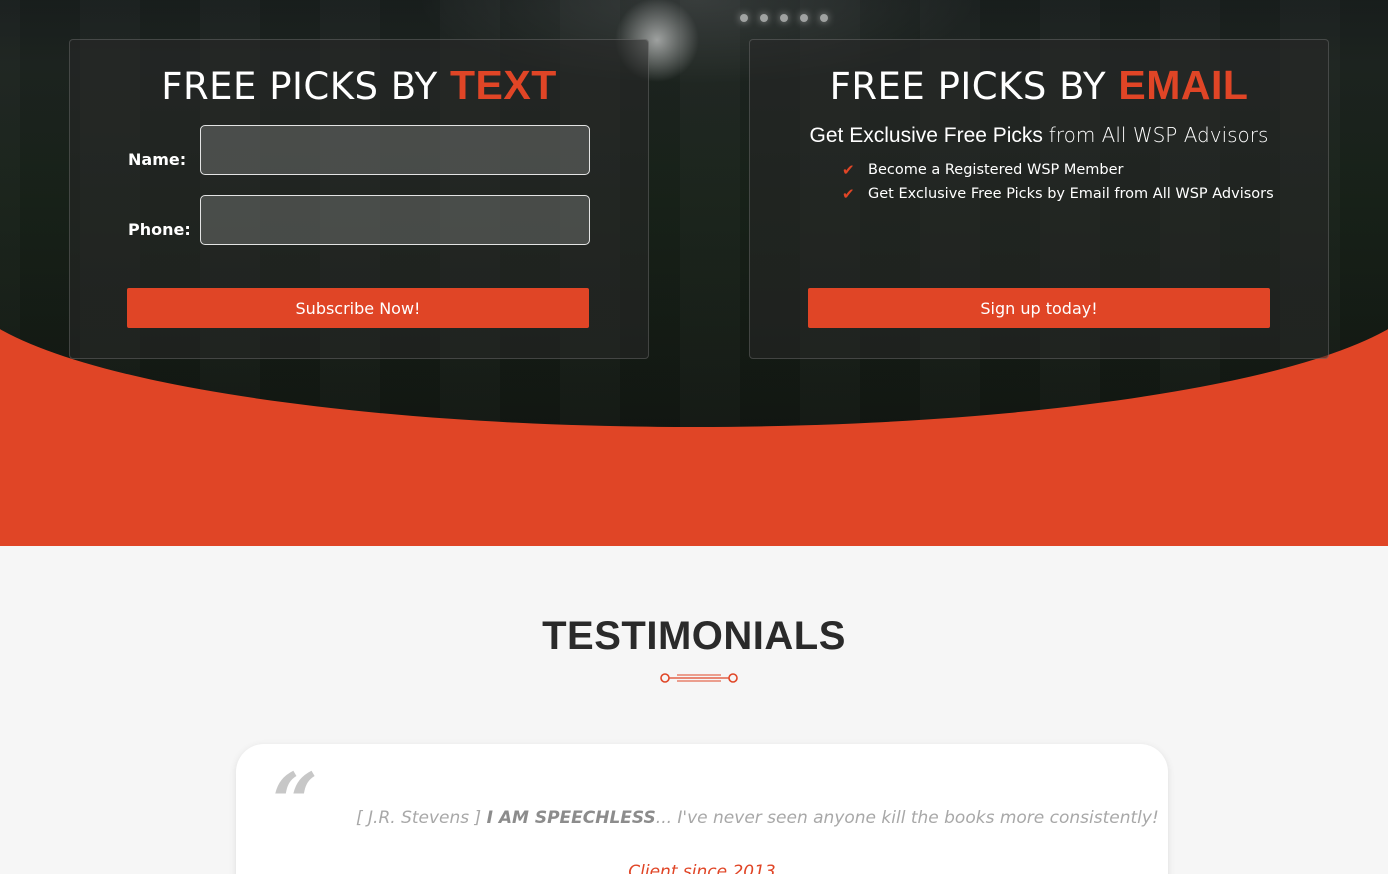 The width and height of the screenshot is (1388, 874). I want to click on stadium-lights, so click(784, 18).